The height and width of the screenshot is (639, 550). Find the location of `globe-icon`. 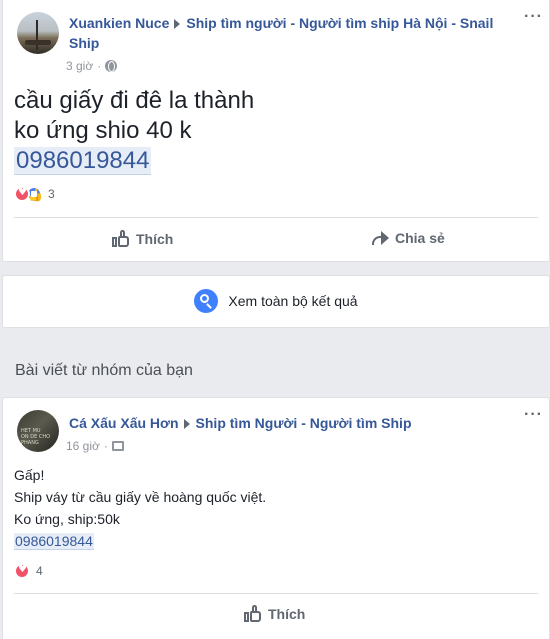

globe-icon is located at coordinates (111, 66).